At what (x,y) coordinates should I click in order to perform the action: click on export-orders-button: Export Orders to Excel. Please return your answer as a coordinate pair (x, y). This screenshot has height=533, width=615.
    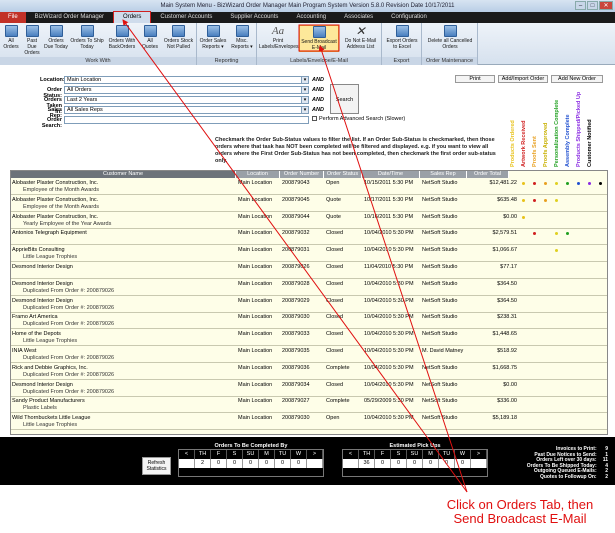
    Looking at the image, I should click on (402, 37).